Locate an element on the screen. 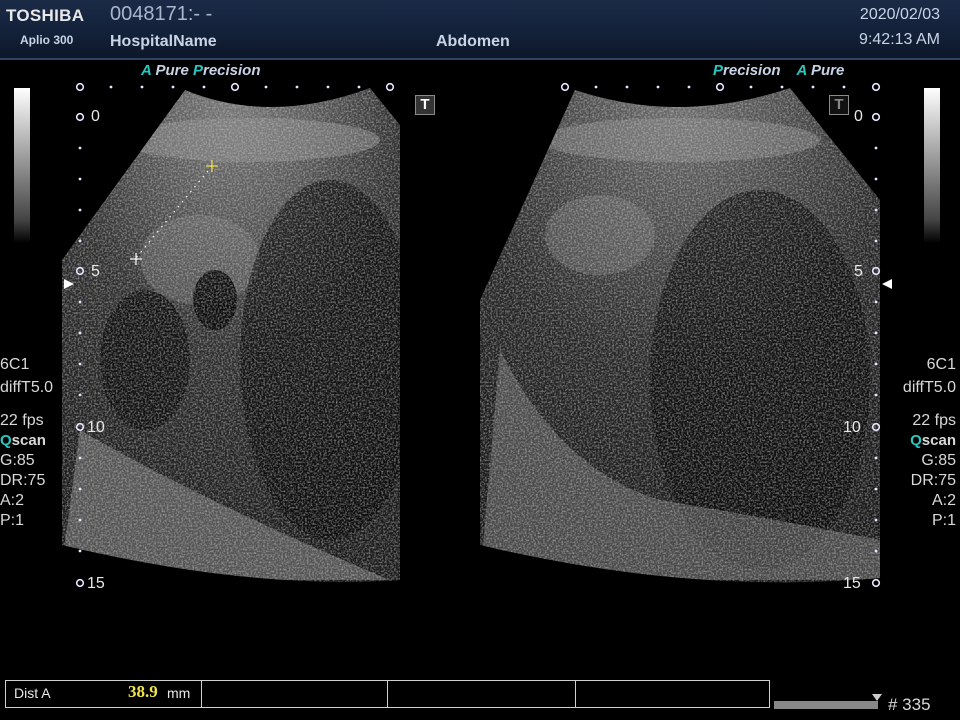 The height and width of the screenshot is (720, 960). patient-id: 0048171:- - is located at coordinates (161, 14).